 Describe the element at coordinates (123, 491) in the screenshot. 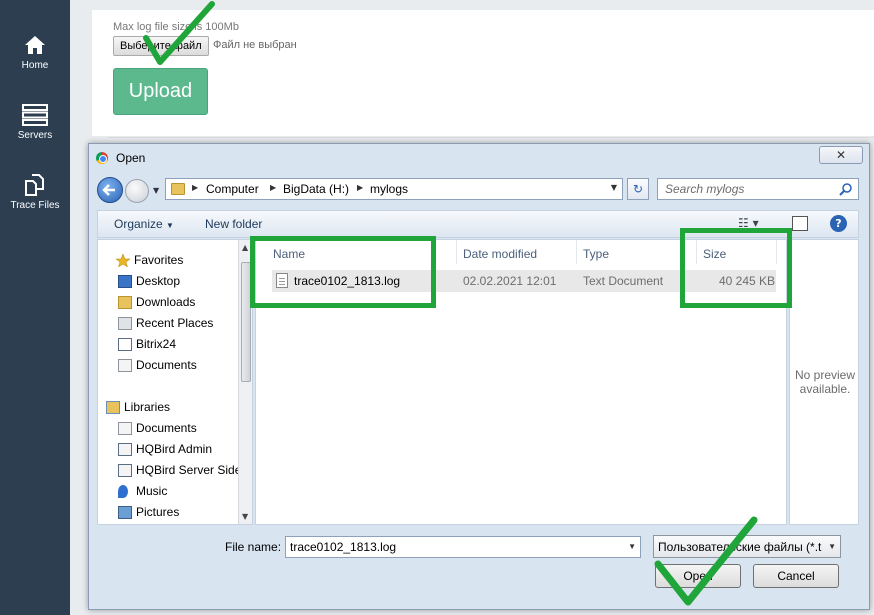

I see `music-icon` at that location.